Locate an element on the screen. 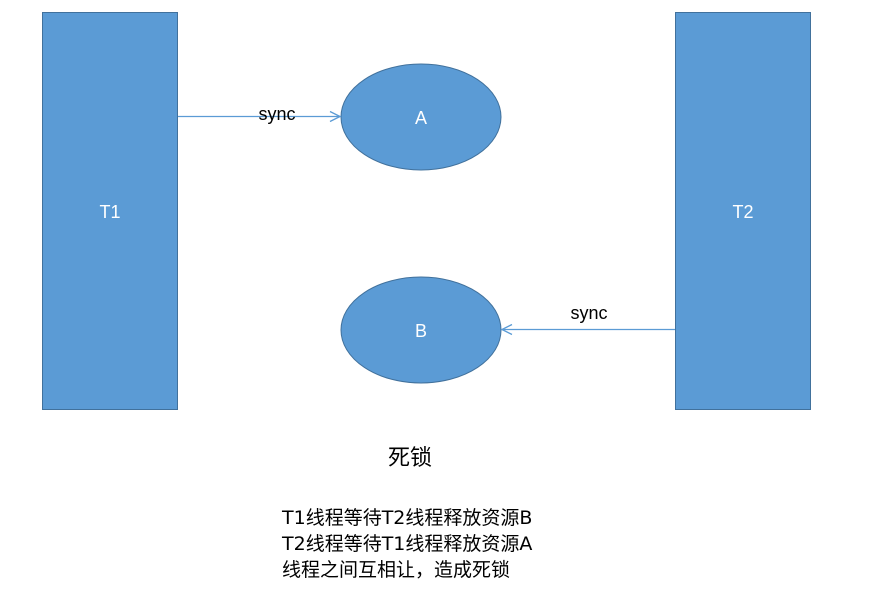 Image resolution: width=875 pixels, height=596 pixels. thread-t2: T2 is located at coordinates (743, 211).